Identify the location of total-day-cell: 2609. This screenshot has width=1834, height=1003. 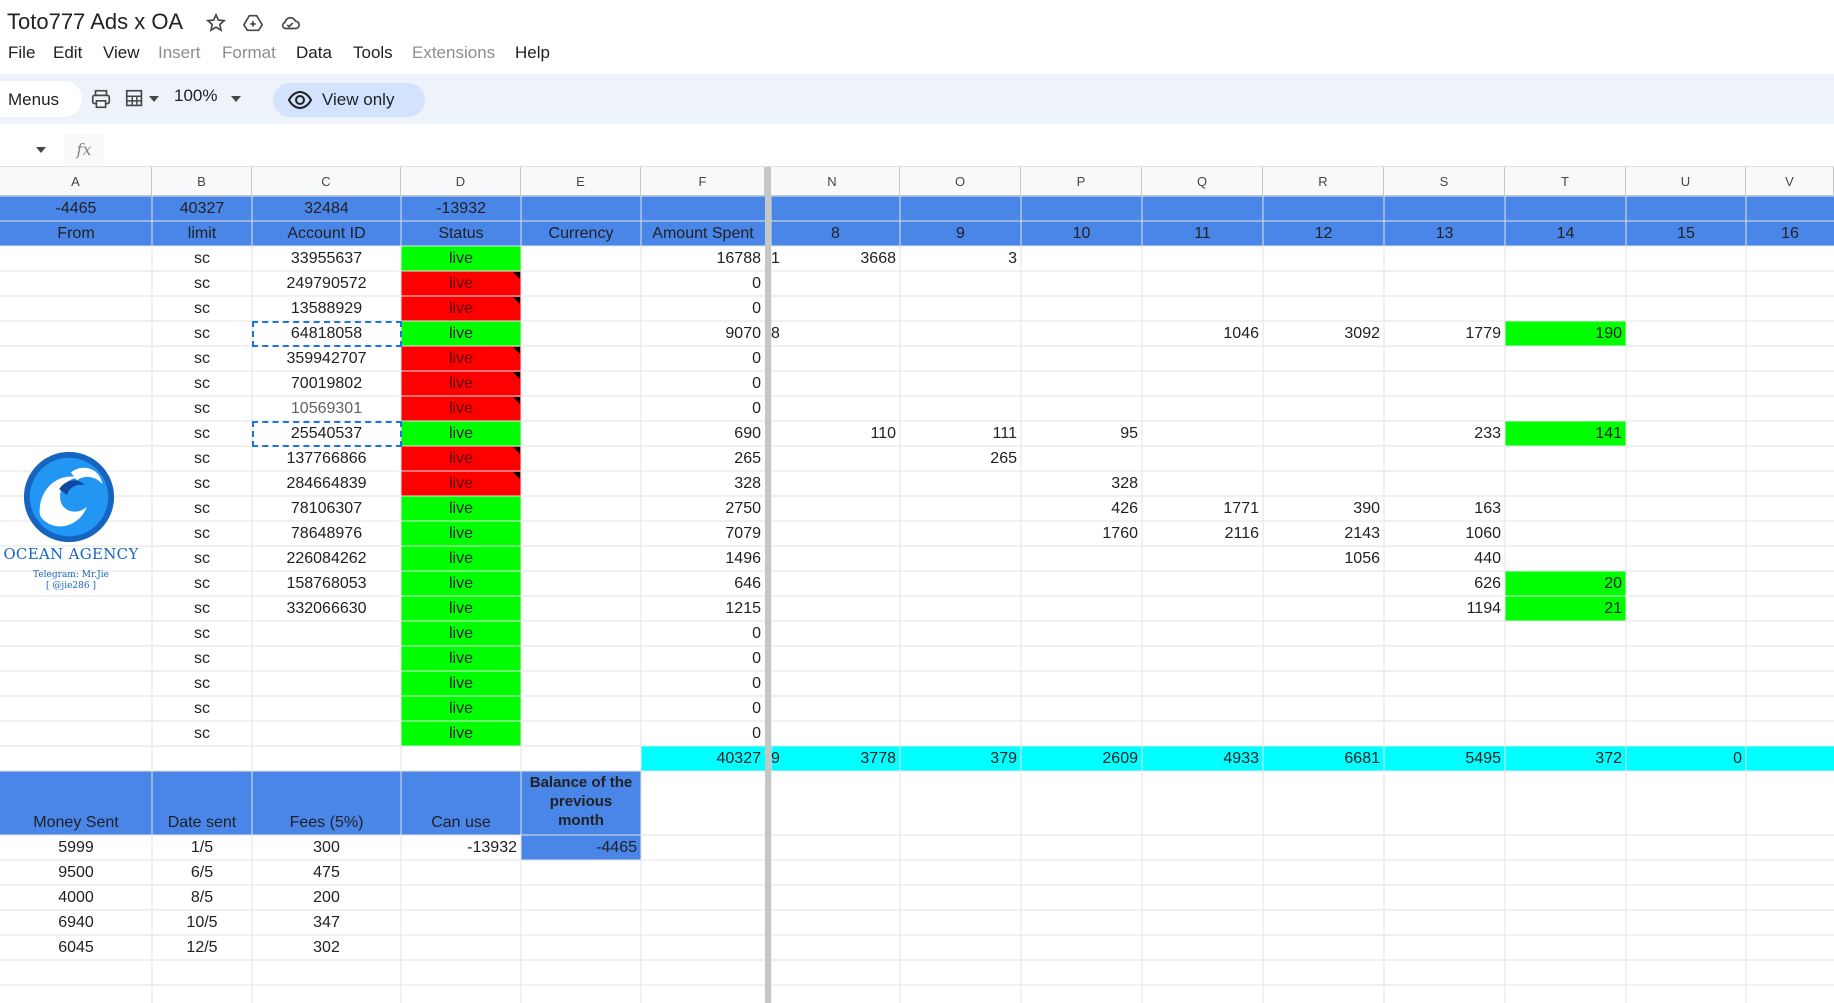
(1081, 758).